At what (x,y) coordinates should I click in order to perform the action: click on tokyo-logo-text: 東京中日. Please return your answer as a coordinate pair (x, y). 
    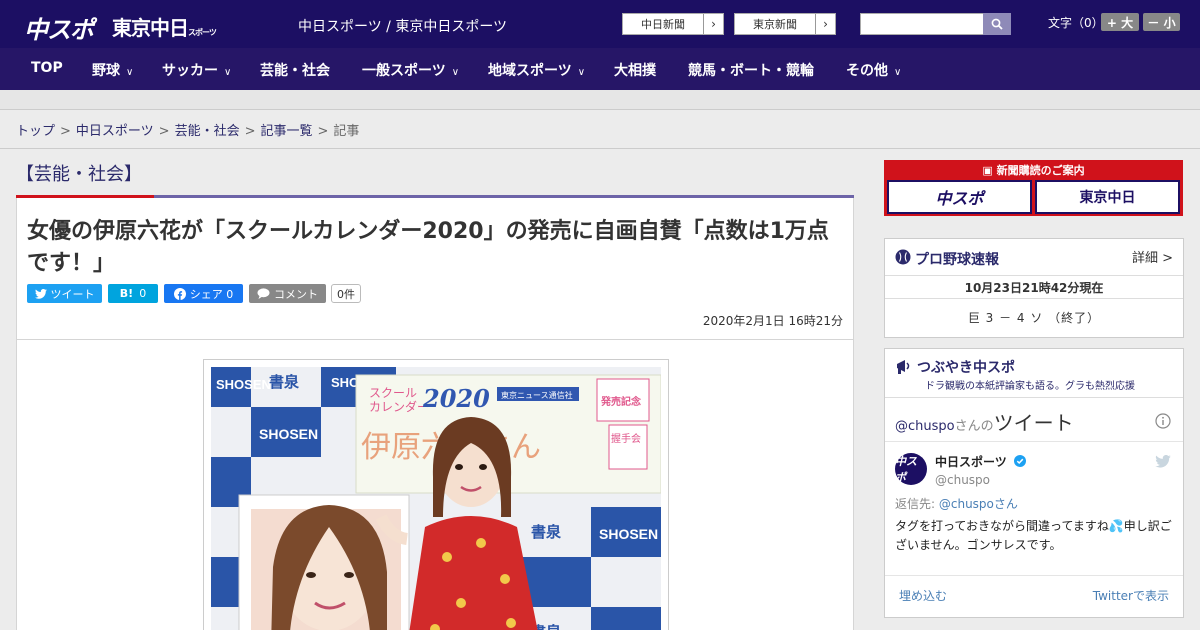
    Looking at the image, I should click on (150, 28).